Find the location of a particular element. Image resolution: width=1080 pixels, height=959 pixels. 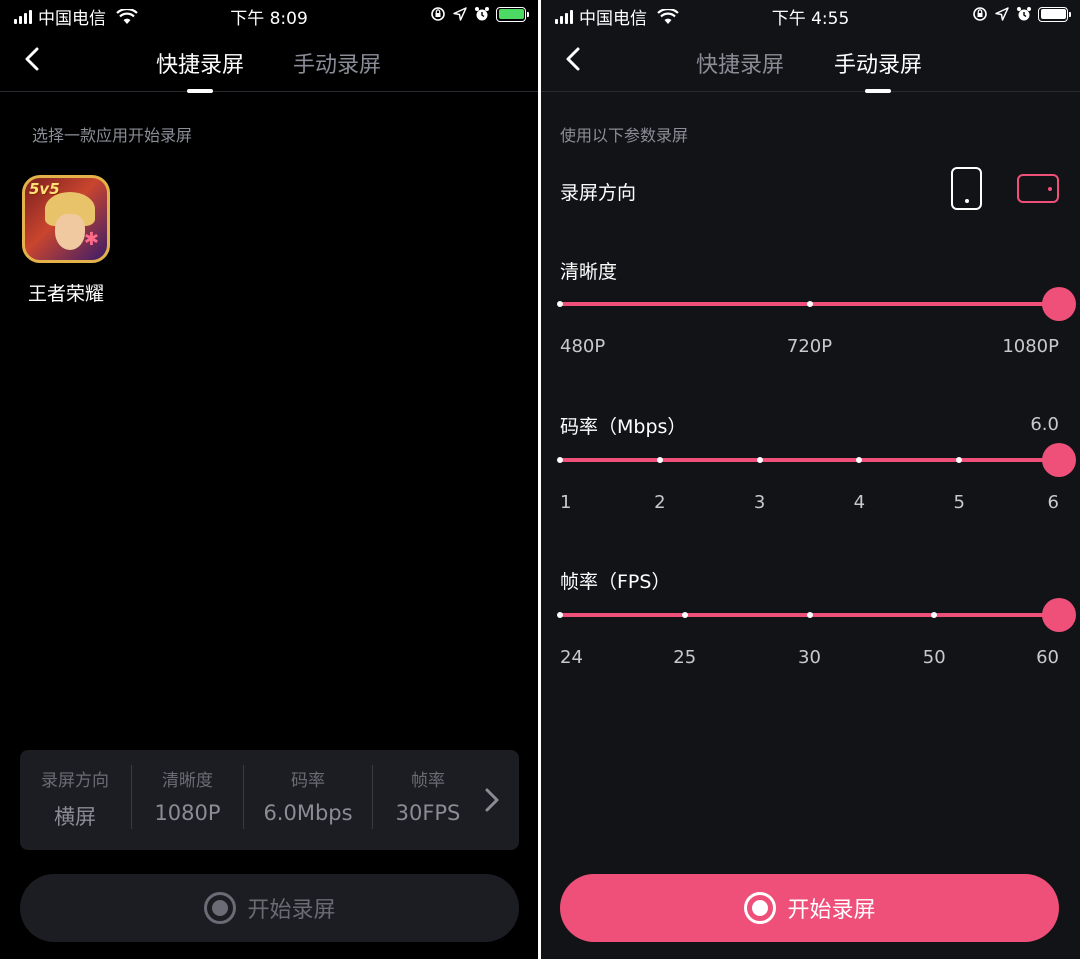

slider-tick-label: 720P is located at coordinates (809, 346).